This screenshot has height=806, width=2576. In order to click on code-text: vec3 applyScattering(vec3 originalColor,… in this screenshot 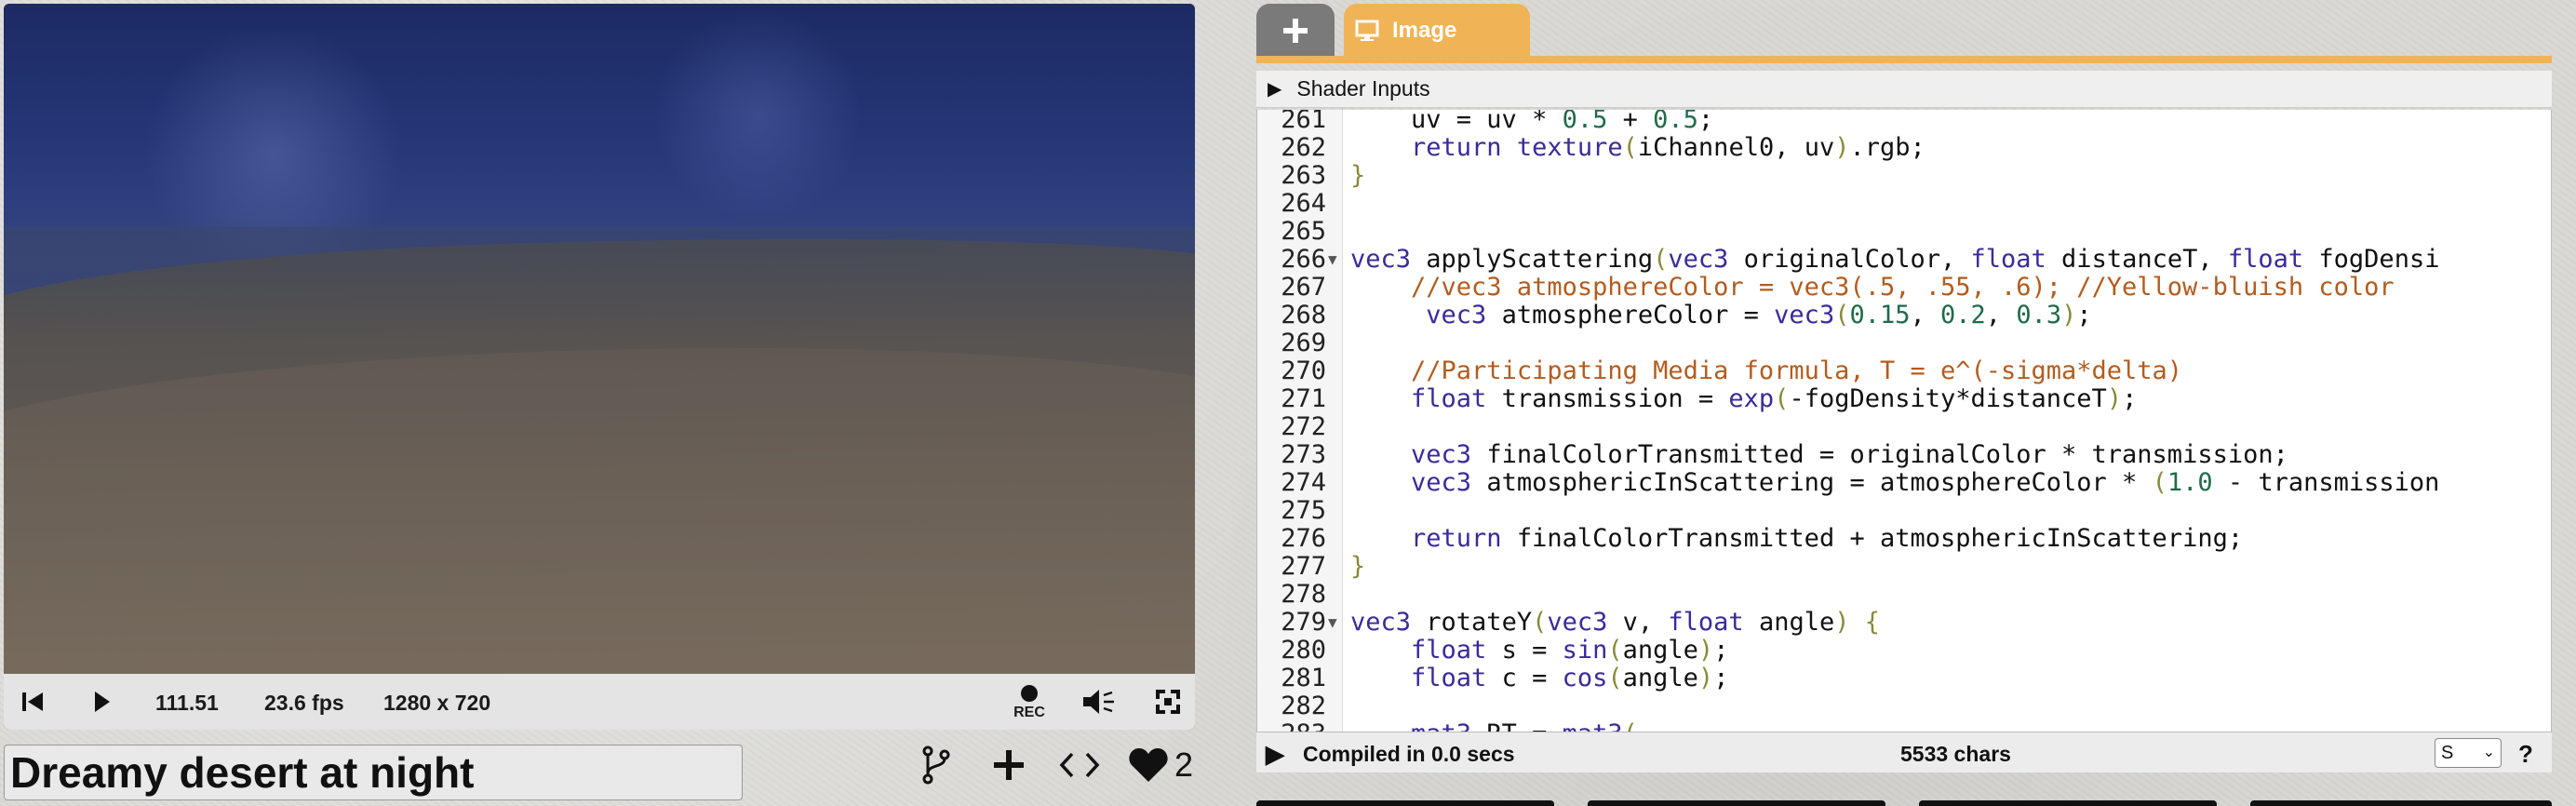, I will do `click(1895, 259)`.